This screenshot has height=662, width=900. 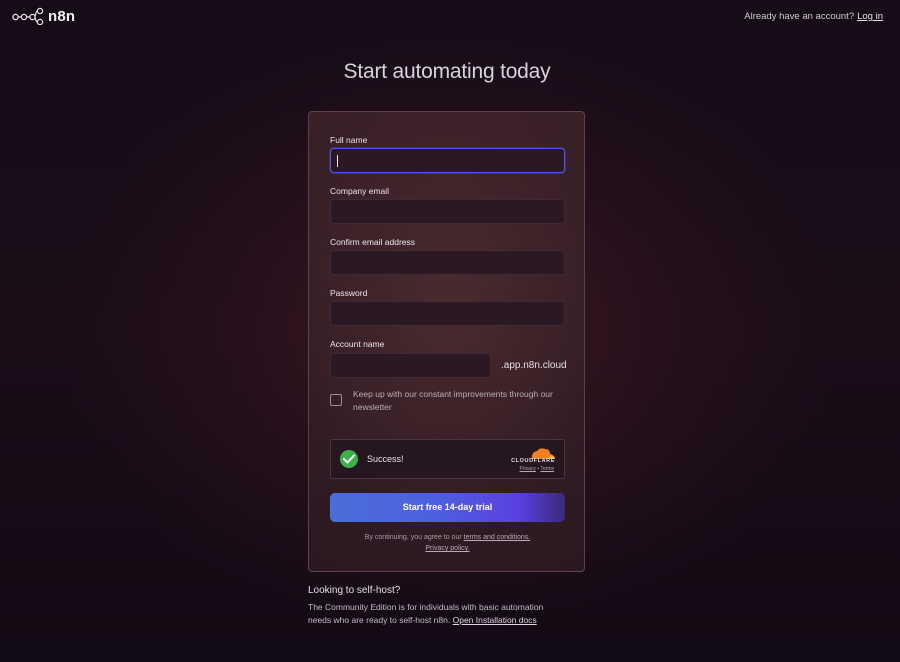 What do you see at coordinates (413, 537) in the screenshot?
I see `terms-prefix: By continuing, you agree to our` at bounding box center [413, 537].